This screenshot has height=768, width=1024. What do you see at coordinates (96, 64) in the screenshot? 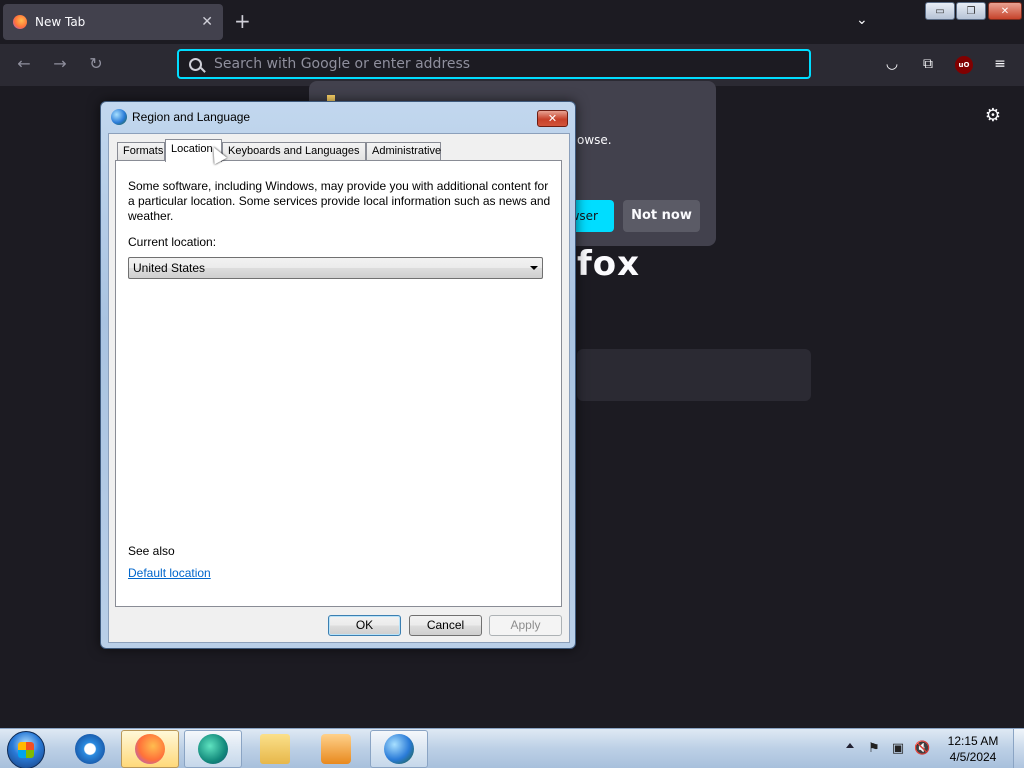
I see `reload-icon: ↻` at bounding box center [96, 64].